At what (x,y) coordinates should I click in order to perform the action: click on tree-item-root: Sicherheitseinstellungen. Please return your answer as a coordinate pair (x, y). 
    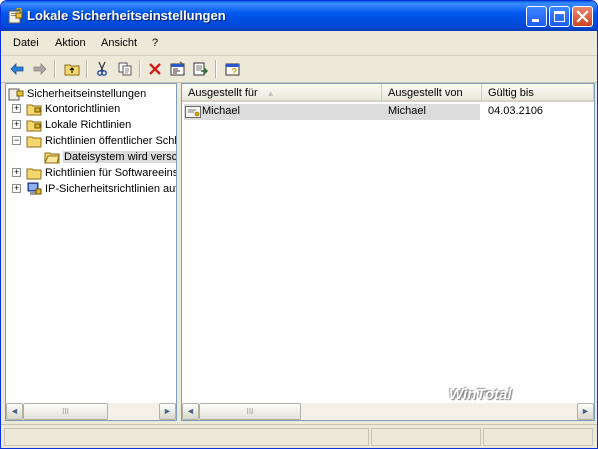
    Looking at the image, I should click on (77, 94).